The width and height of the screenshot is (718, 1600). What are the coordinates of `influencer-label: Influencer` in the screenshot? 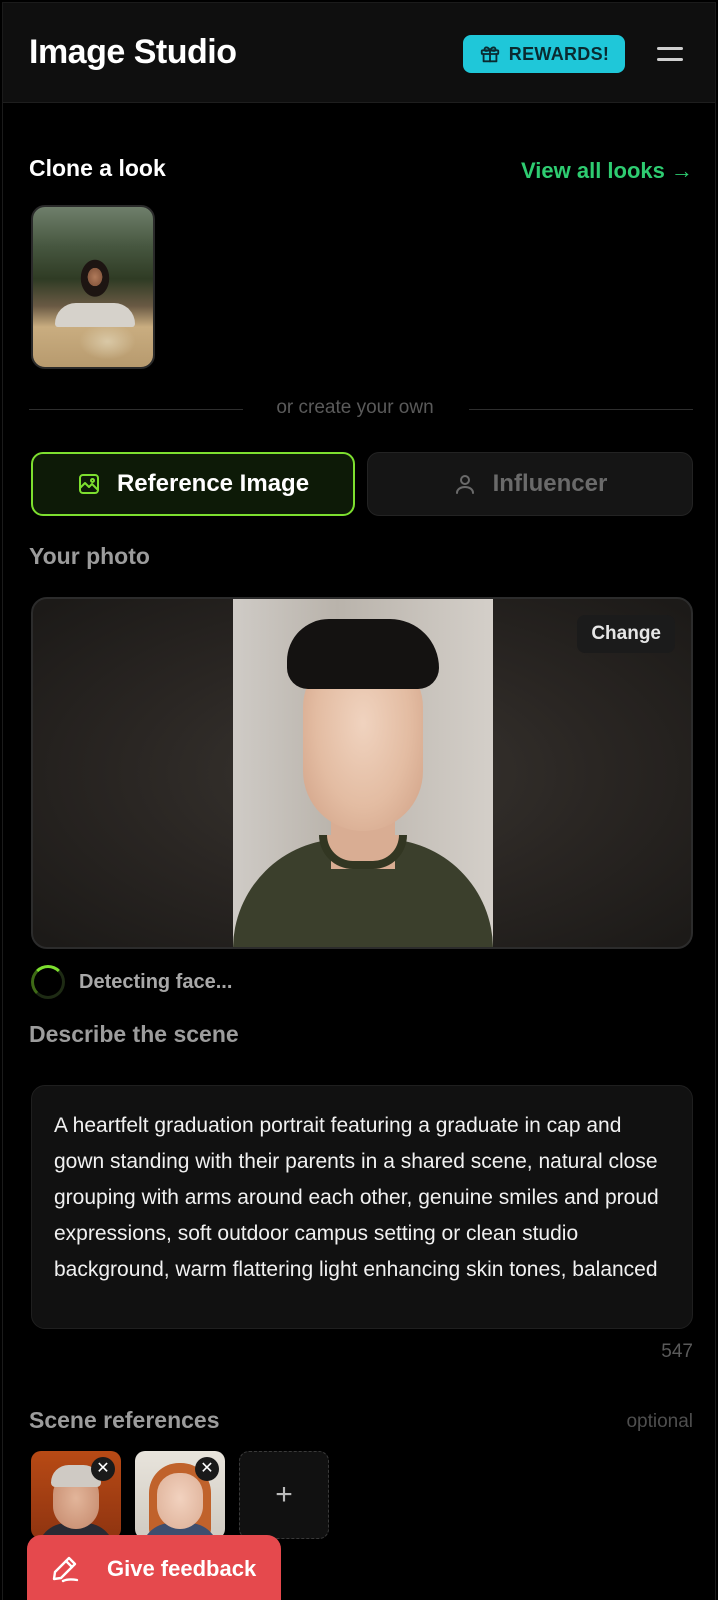 It's located at (550, 483).